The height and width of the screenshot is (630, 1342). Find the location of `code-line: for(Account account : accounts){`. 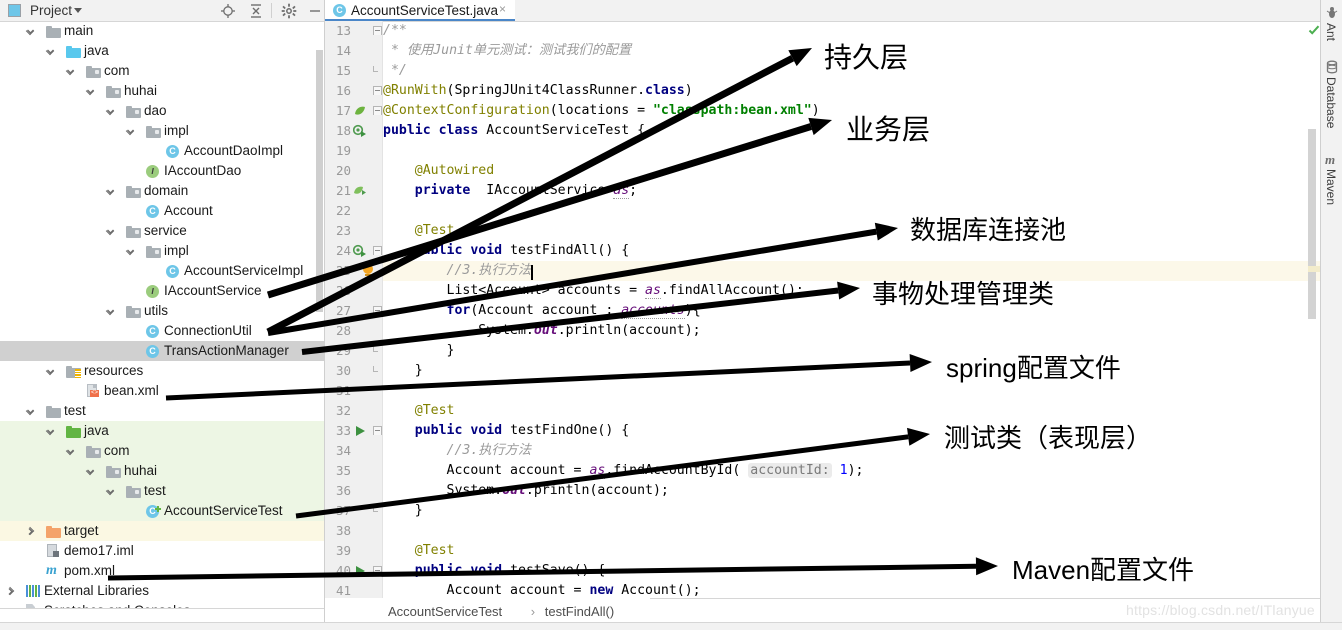

code-line: for(Account account : accounts){ is located at coordinates (542, 311).